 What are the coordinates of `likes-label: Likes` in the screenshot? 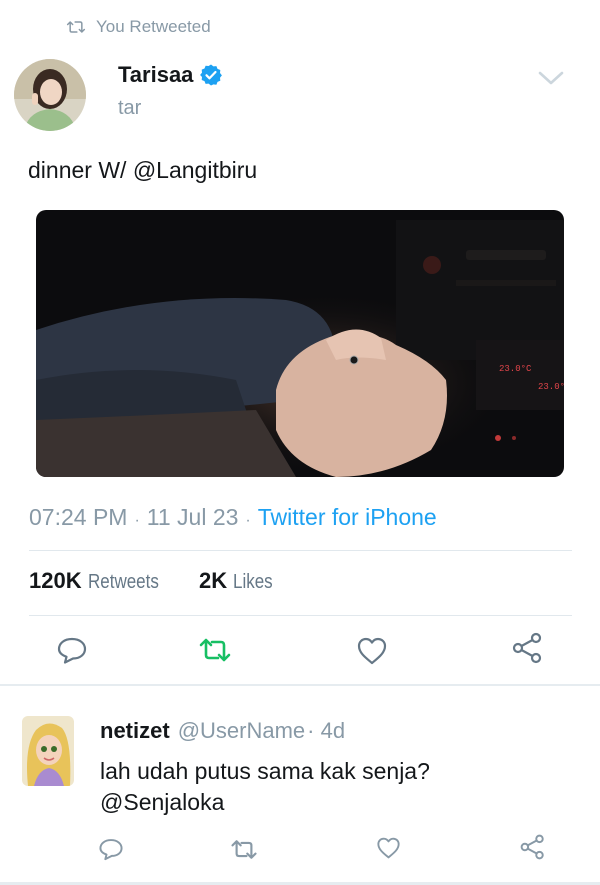 It's located at (253, 582).